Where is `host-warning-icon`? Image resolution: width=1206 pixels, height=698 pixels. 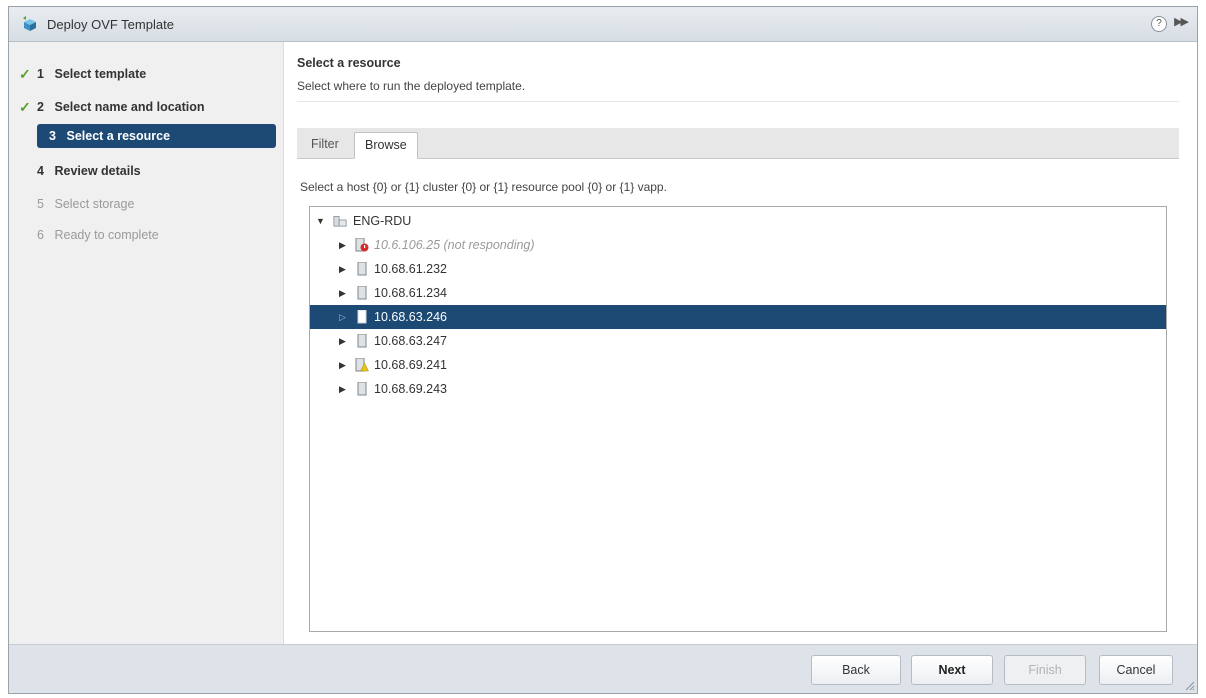 host-warning-icon is located at coordinates (362, 365).